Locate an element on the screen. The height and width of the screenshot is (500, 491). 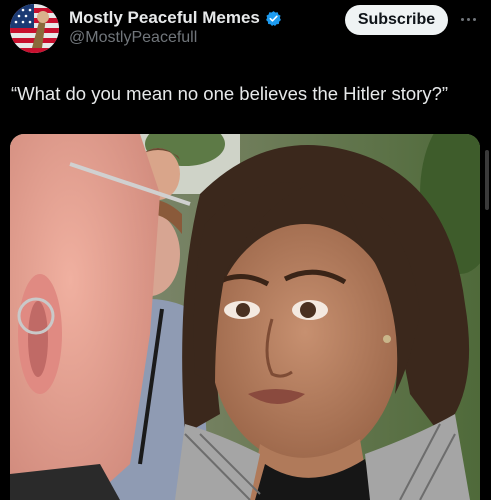
author-avatar is located at coordinates (34, 28).